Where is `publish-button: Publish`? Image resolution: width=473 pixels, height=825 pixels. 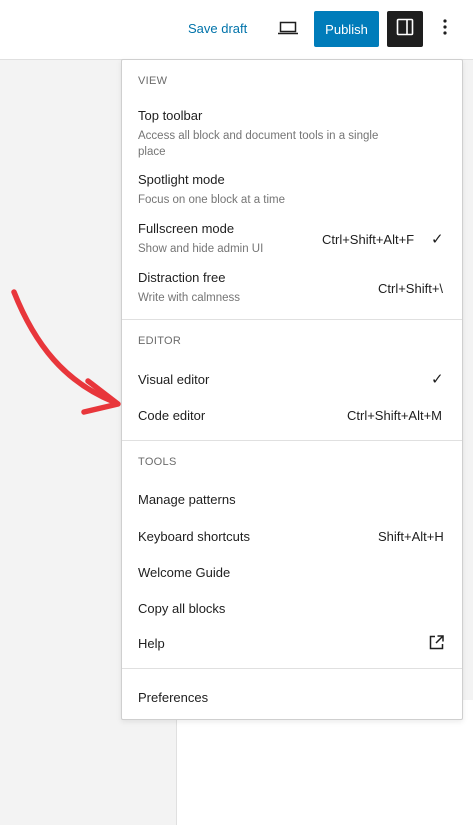 publish-button: Publish is located at coordinates (346, 29).